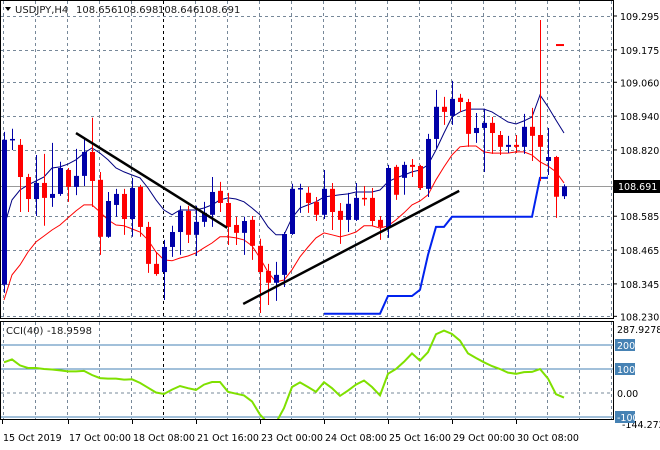 The width and height of the screenshot is (660, 450). I want to click on cci-axis: 287.9278 -144.2726 2001000.00-100, so click(637, 378).